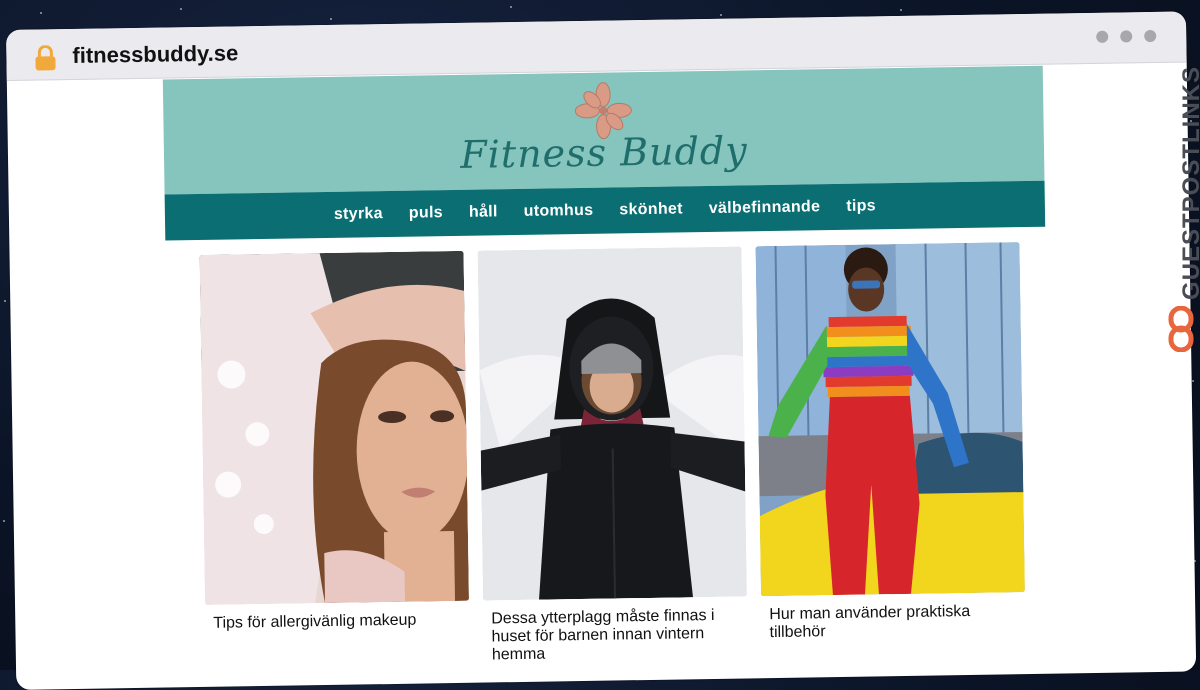 The height and width of the screenshot is (690, 1200). Describe the element at coordinates (651, 209) in the screenshot. I see `nav-item-skonhet: skönhet` at that location.